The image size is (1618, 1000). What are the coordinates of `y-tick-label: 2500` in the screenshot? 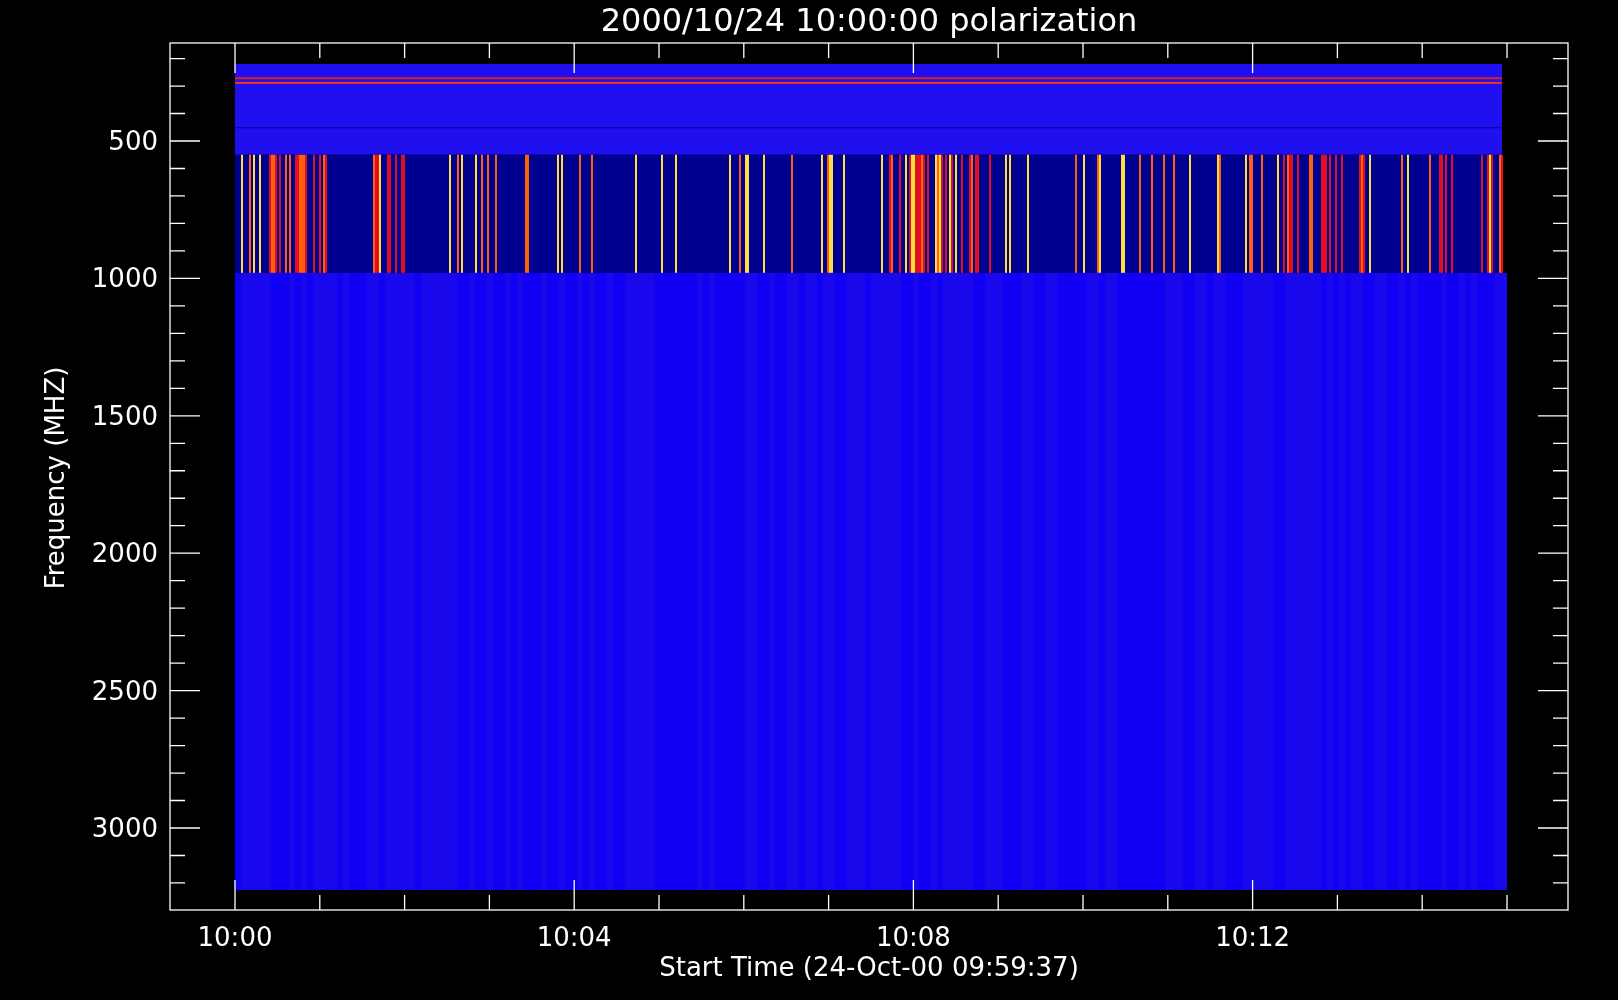 It's located at (124, 690).